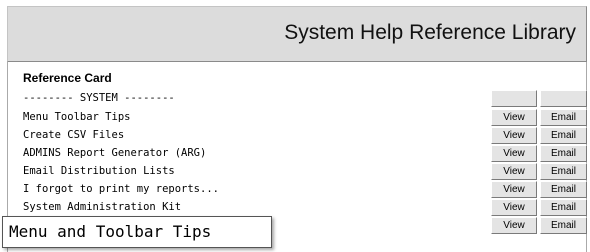  I want to click on list-item-label: ADMINS Report Generator (ARG), so click(115, 153).